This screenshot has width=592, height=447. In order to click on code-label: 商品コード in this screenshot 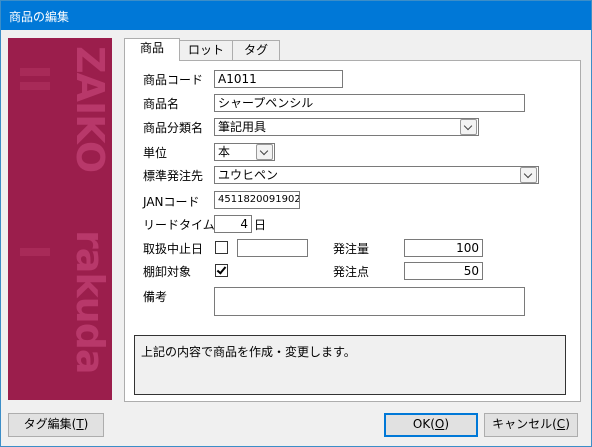, I will do `click(173, 80)`.